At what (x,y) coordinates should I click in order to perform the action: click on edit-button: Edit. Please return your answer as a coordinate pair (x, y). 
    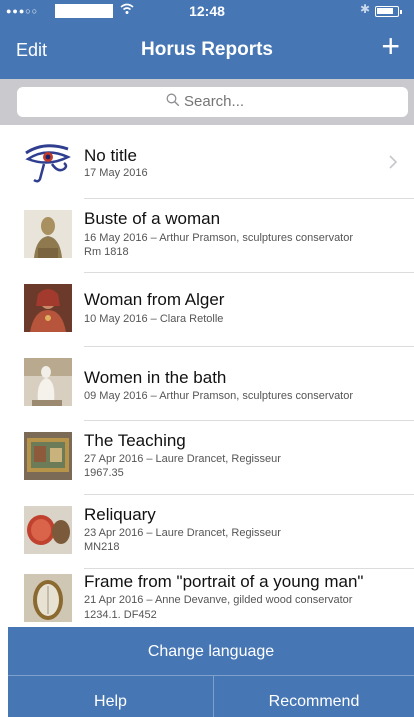
    Looking at the image, I should click on (31, 50).